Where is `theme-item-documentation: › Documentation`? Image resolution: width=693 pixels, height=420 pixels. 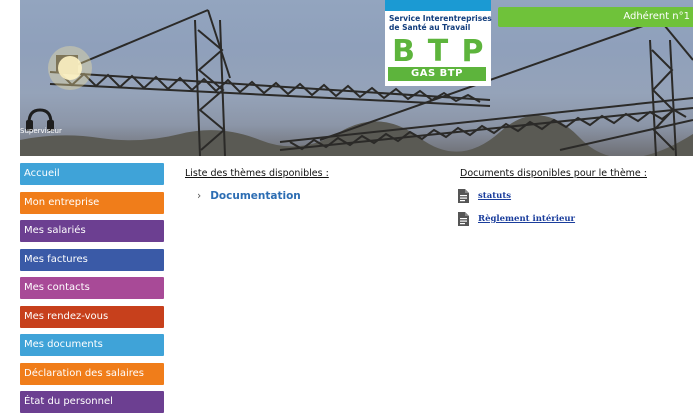
theme-item-documentation: › Documentation is located at coordinates (249, 196).